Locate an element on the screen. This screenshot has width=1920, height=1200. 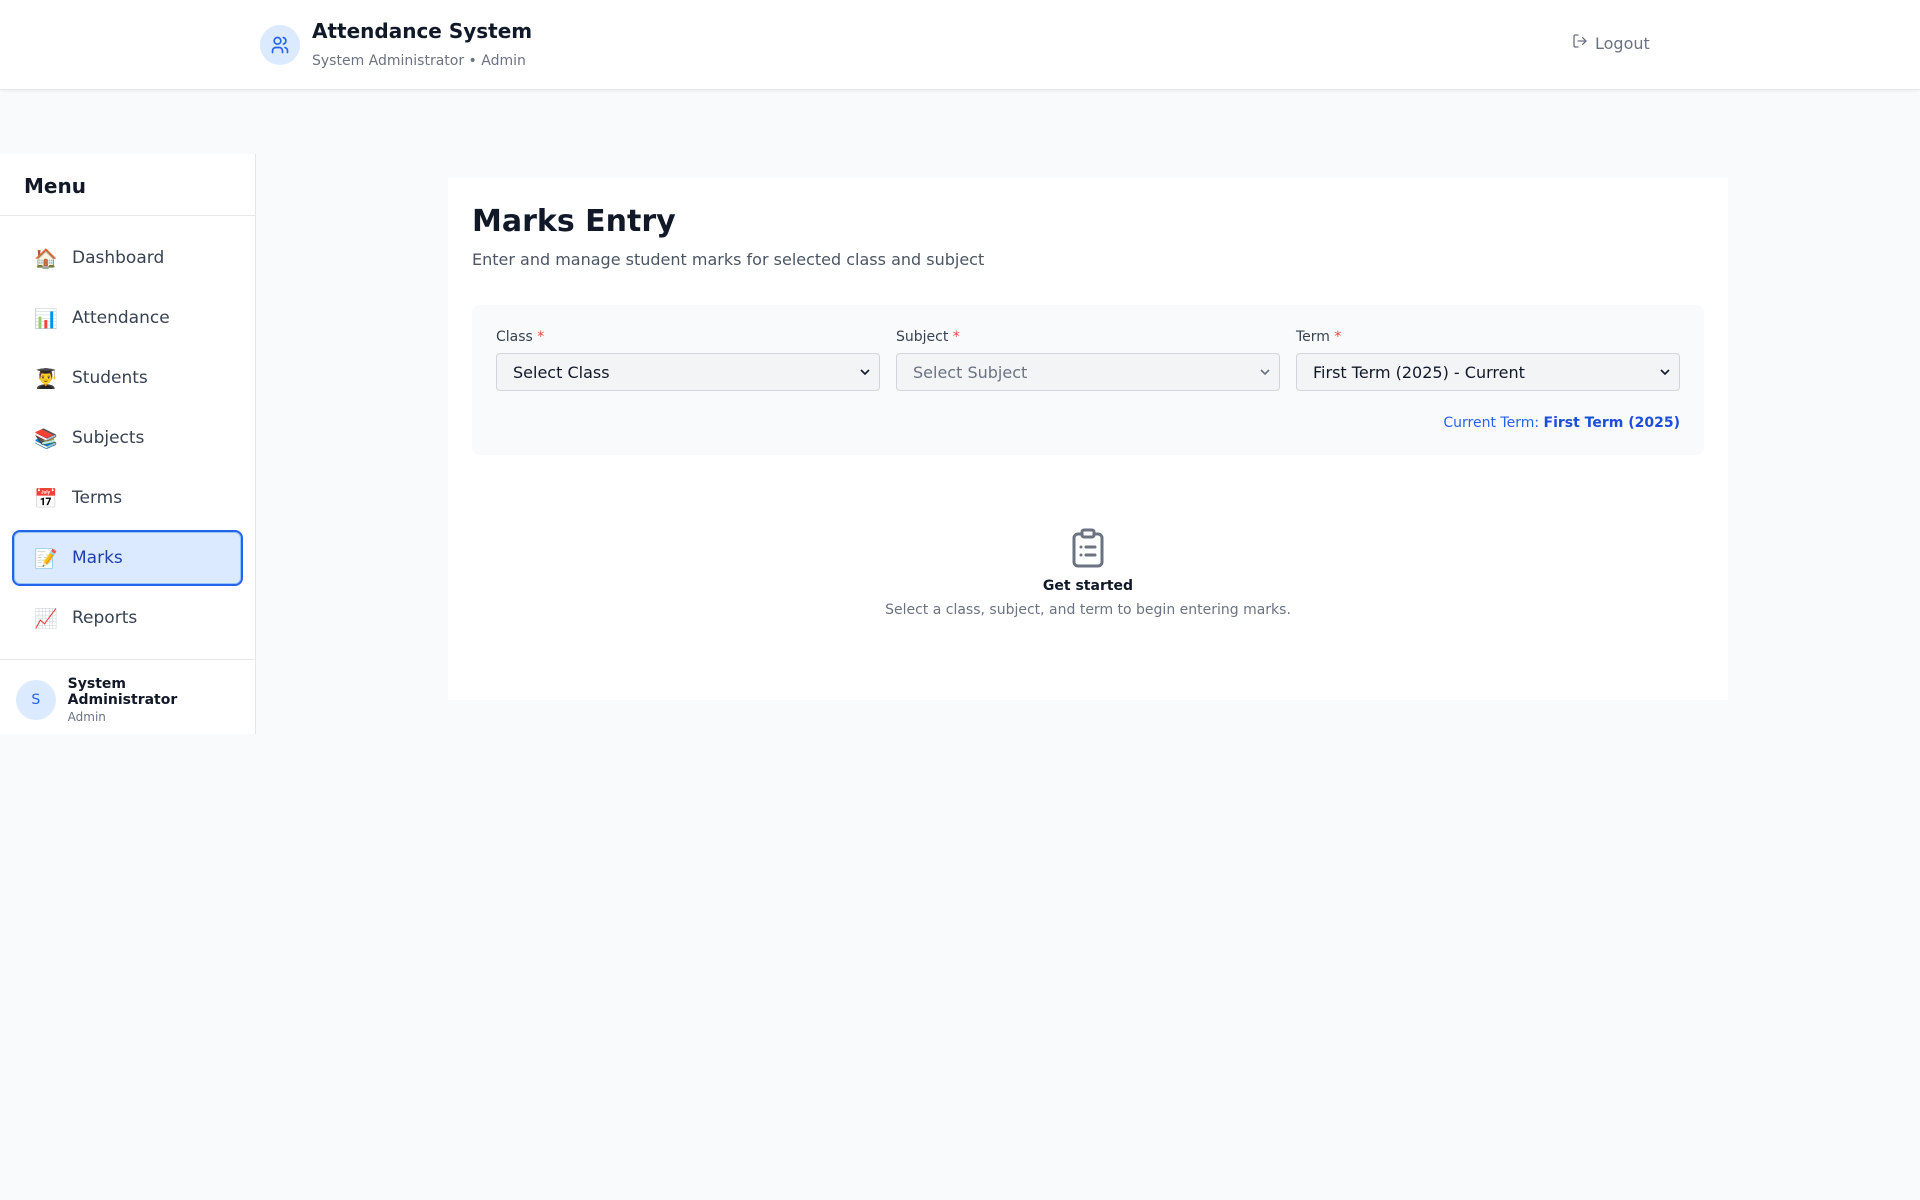
subject-select: Select Subject is located at coordinates (1088, 372).